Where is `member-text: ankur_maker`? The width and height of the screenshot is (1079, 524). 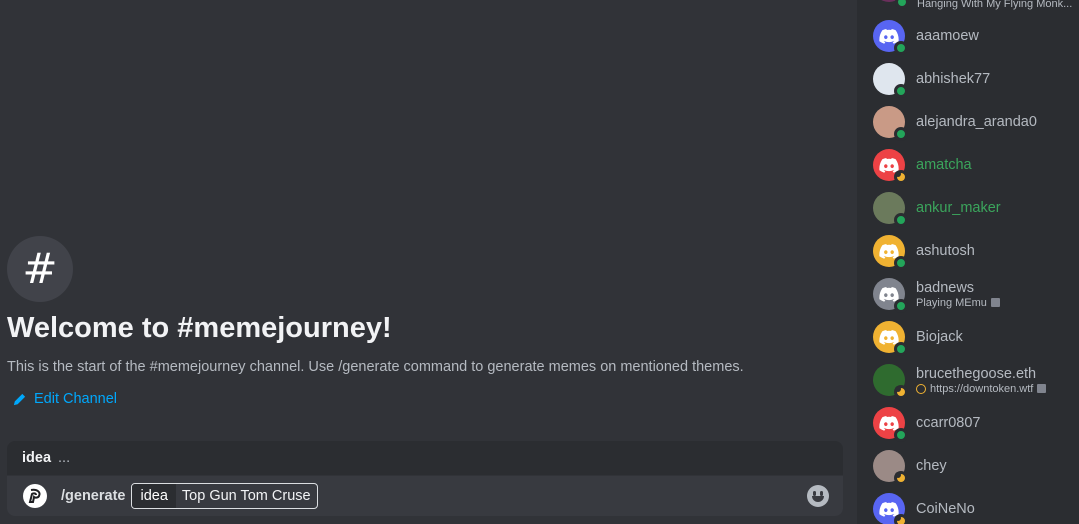
member-text: ankur_maker is located at coordinates (958, 208).